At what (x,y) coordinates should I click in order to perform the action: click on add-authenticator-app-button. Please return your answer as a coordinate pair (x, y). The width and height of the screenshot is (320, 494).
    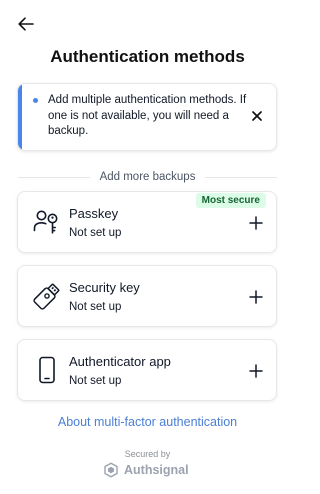
    Looking at the image, I should click on (256, 371).